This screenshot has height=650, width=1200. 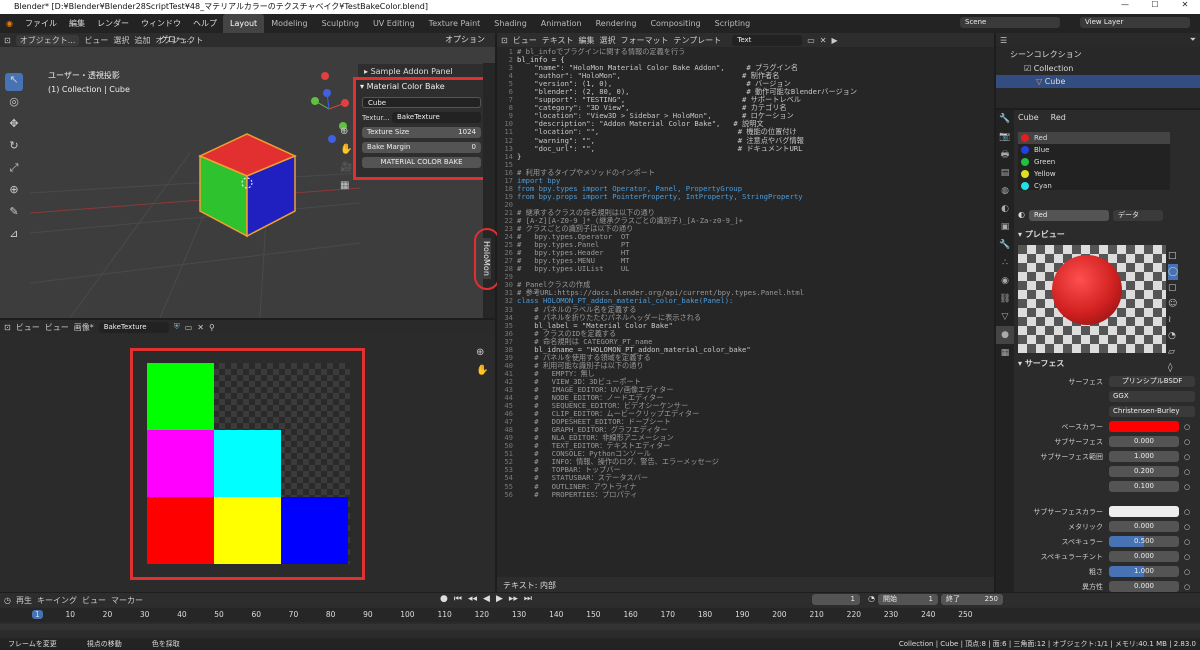 What do you see at coordinates (1152, 411) in the screenshot?
I see `subsurface-method-dropdown: Christensen-Burley` at bounding box center [1152, 411].